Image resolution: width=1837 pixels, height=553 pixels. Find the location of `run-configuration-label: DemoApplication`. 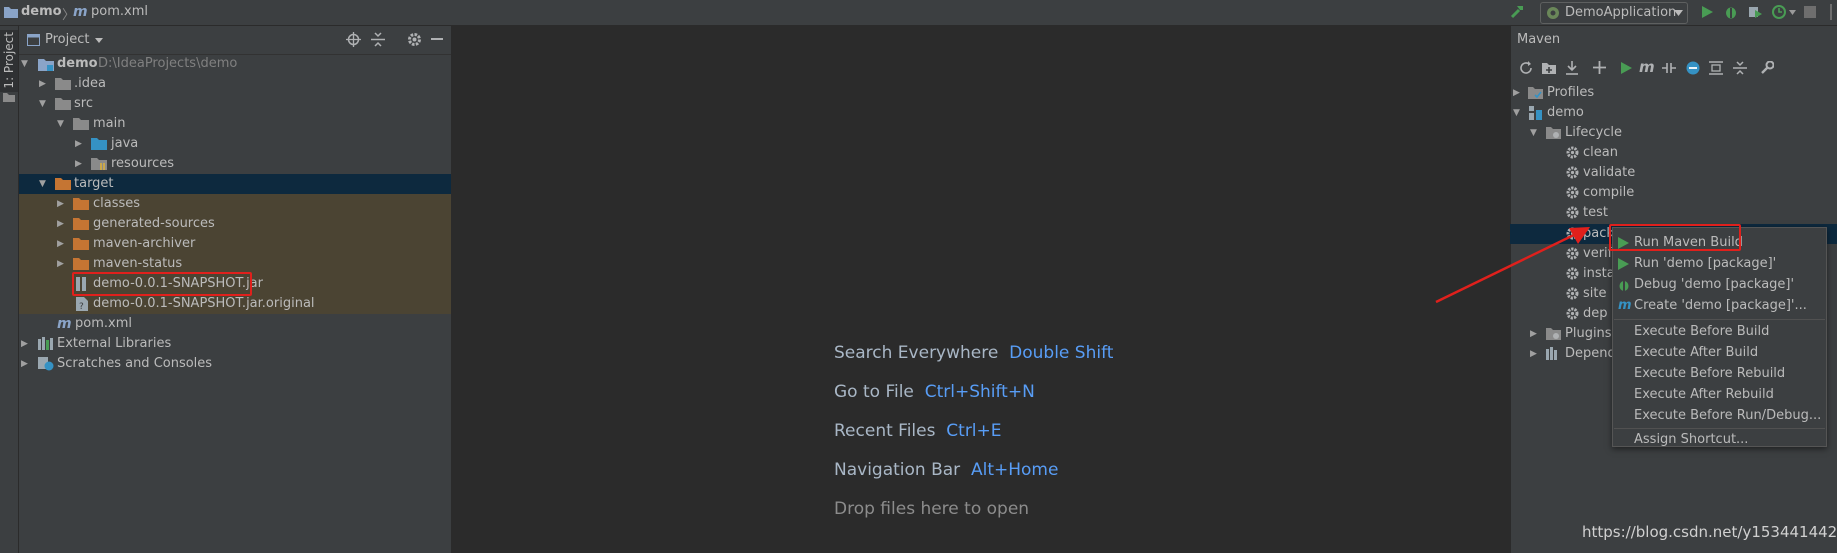

run-configuration-label: DemoApplication is located at coordinates (1621, 12).